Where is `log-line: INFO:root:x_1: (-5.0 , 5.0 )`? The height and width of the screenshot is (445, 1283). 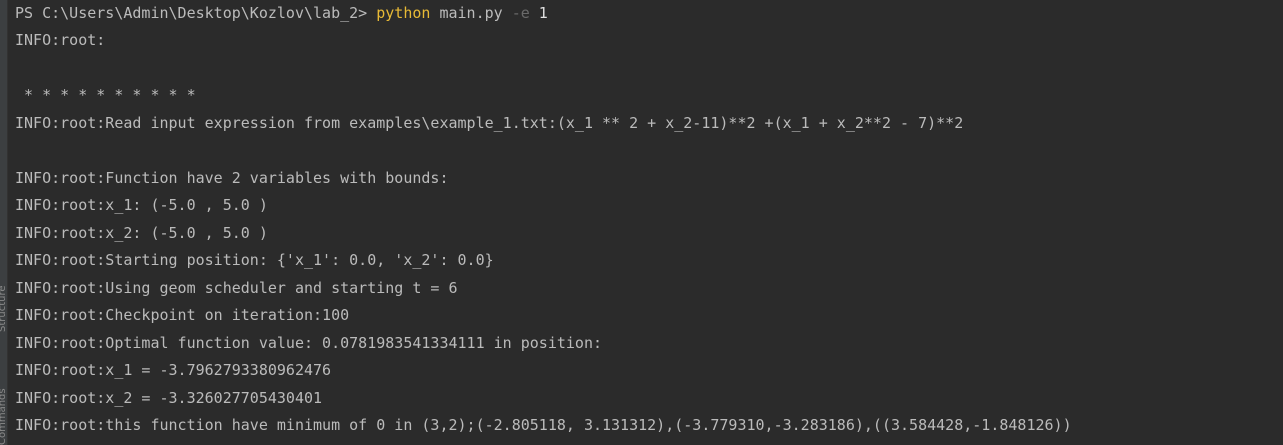 log-line: INFO:root:x_1: (-5.0 , 5.0 ) is located at coordinates (141, 205).